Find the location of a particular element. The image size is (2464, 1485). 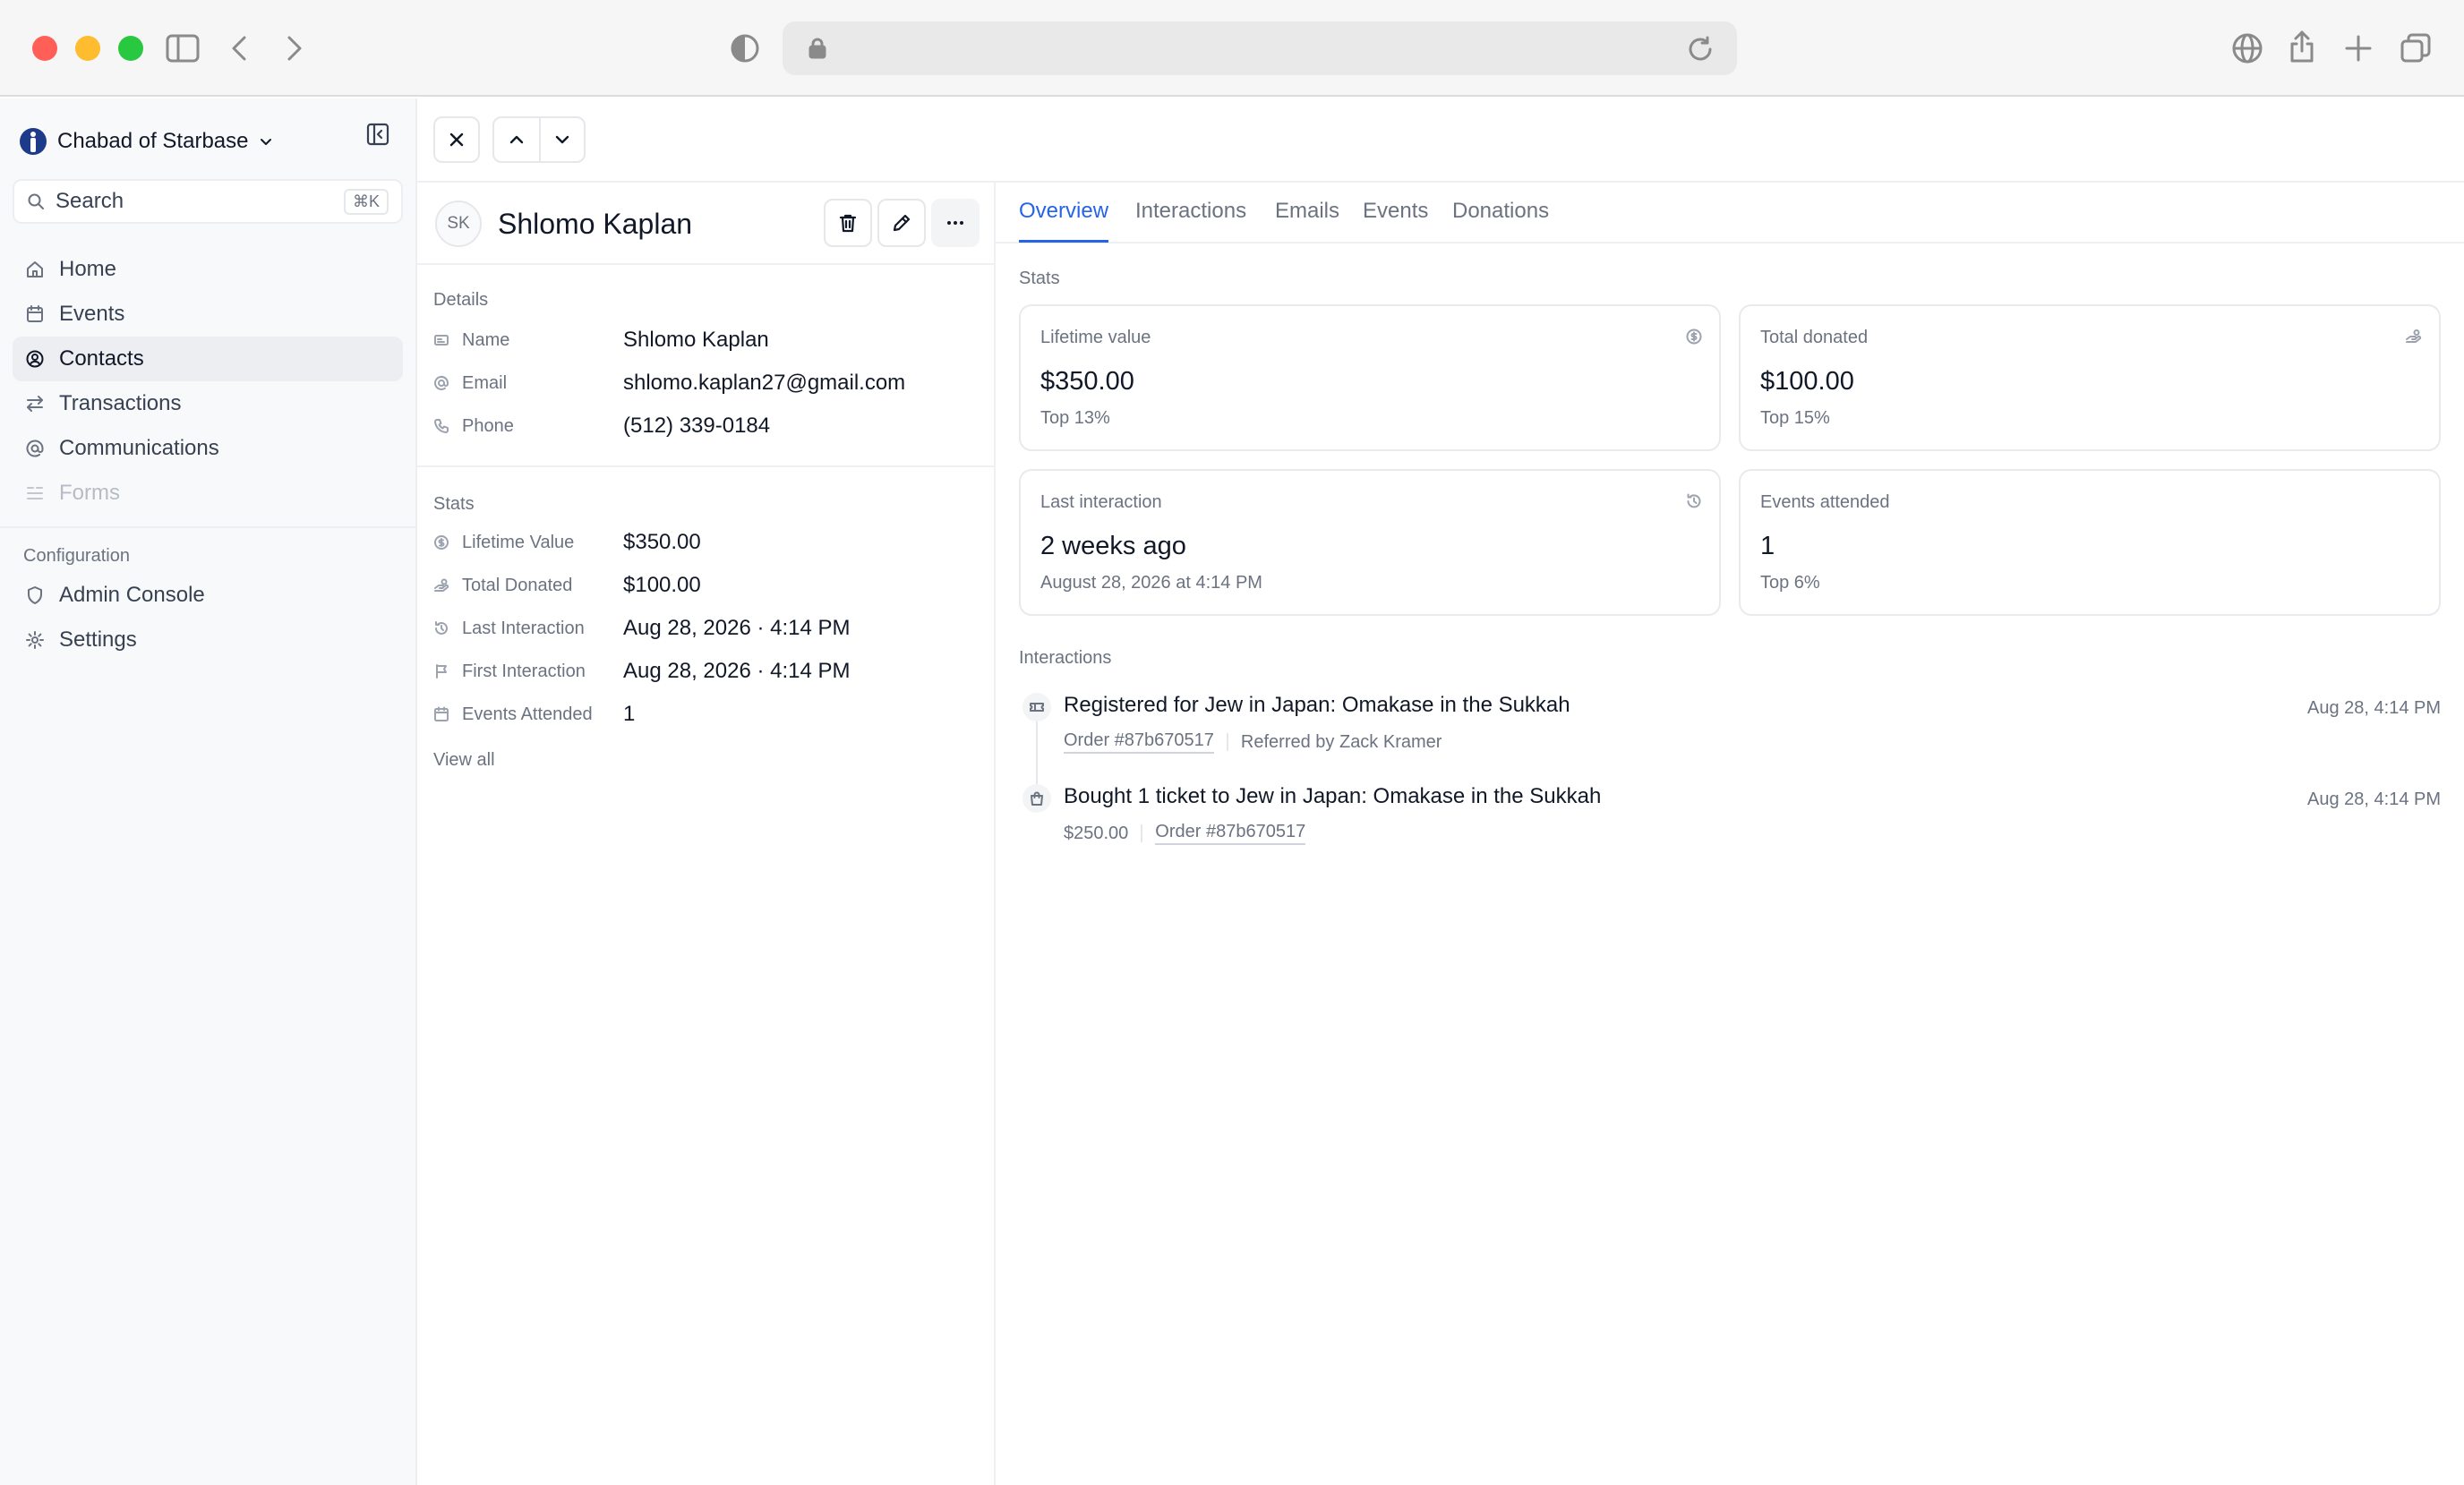

sidebar-item-home: Home is located at coordinates (208, 269).